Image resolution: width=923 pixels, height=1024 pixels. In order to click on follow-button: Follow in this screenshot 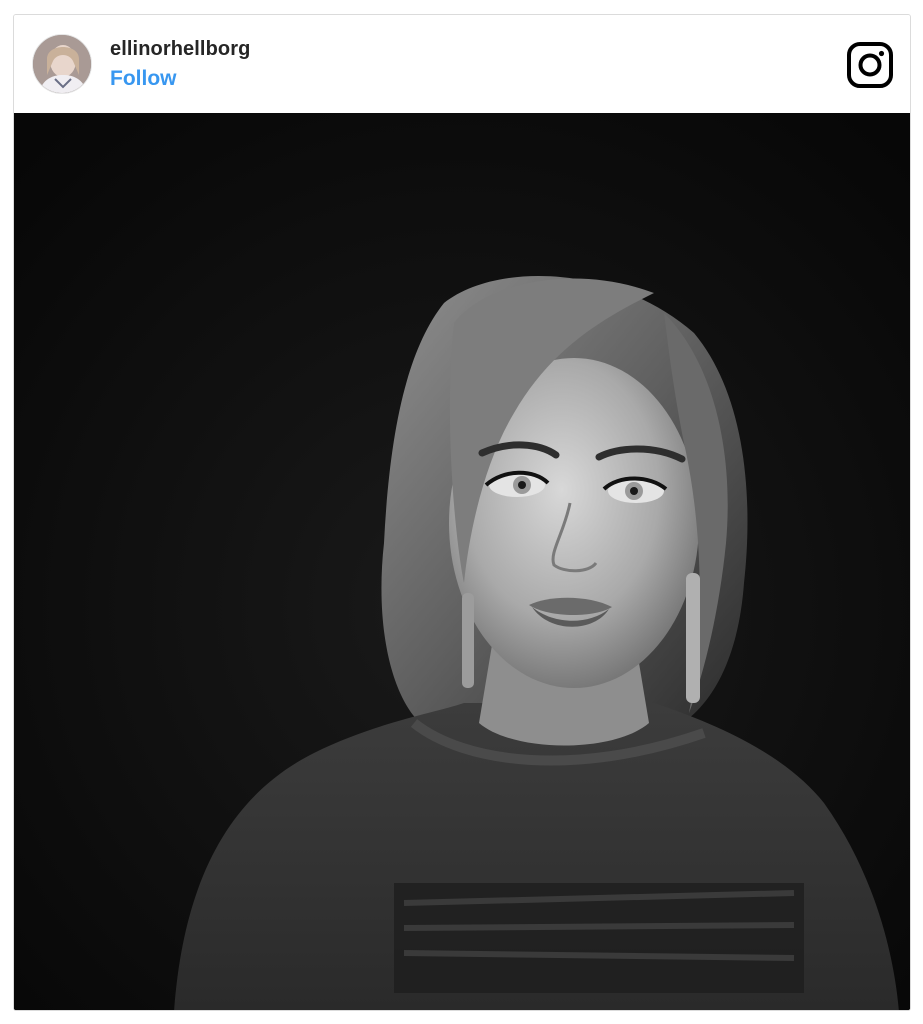, I will do `click(143, 79)`.